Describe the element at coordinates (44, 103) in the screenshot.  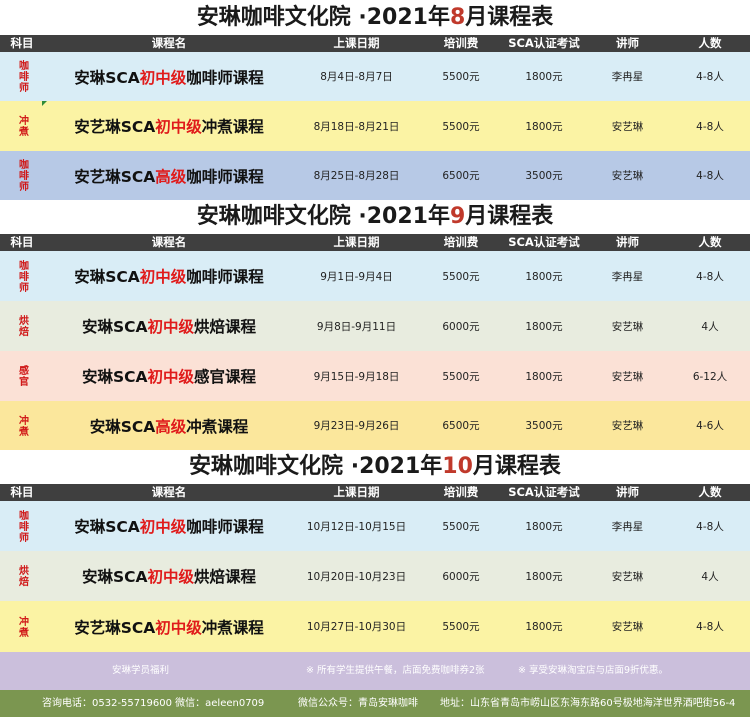
I see `cell-comment-marker` at that location.